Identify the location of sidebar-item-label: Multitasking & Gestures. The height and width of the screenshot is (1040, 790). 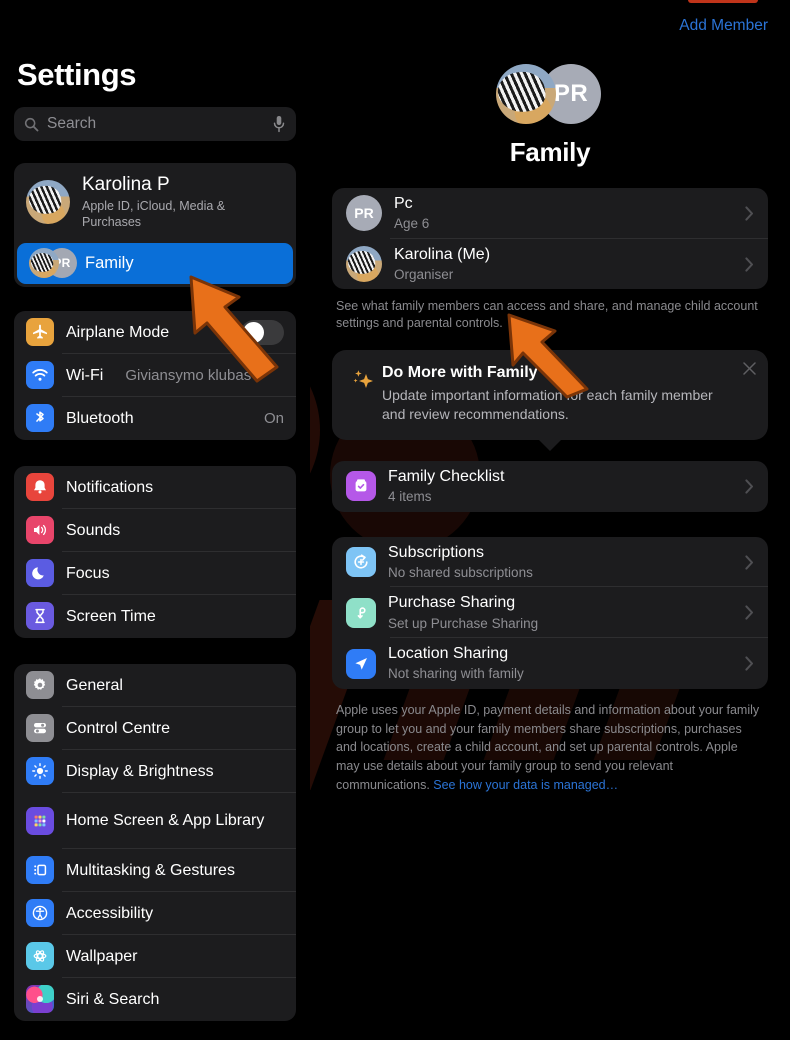
(150, 870).